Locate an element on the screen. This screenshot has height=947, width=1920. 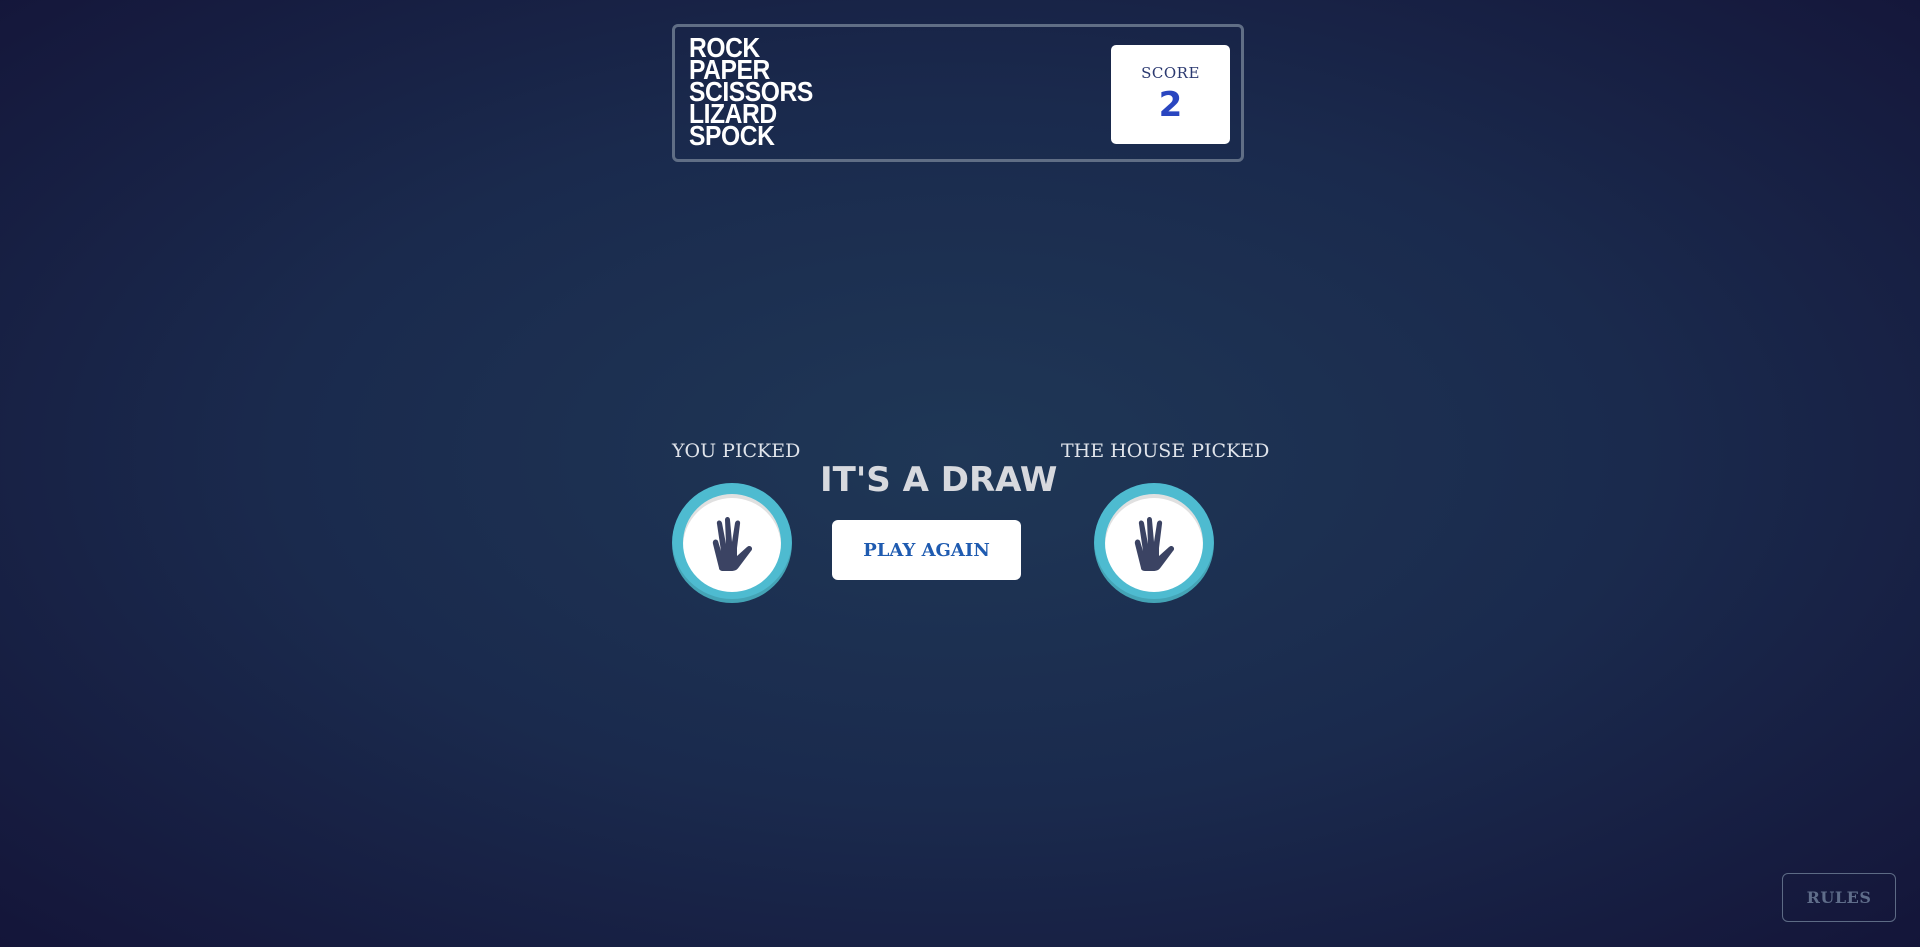
play-again-button: PLAY AGAIN is located at coordinates (926, 550).